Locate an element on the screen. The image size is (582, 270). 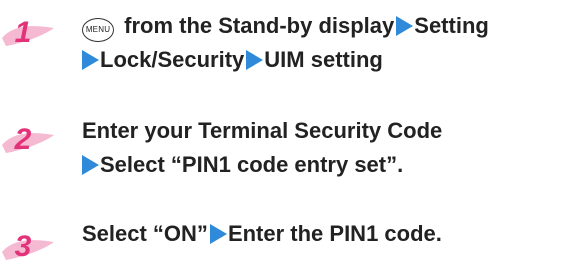
step-1-text-setting: Setting is located at coordinates (451, 25).